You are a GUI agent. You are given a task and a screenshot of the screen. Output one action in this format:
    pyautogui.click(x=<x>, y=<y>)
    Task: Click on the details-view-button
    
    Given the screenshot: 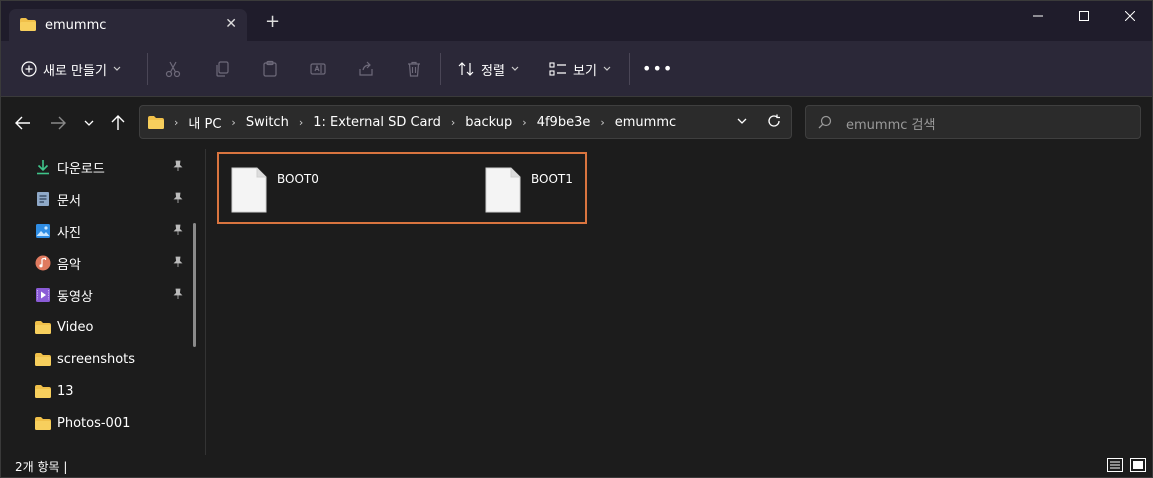 What is the action you would take?
    pyautogui.click(x=1115, y=465)
    